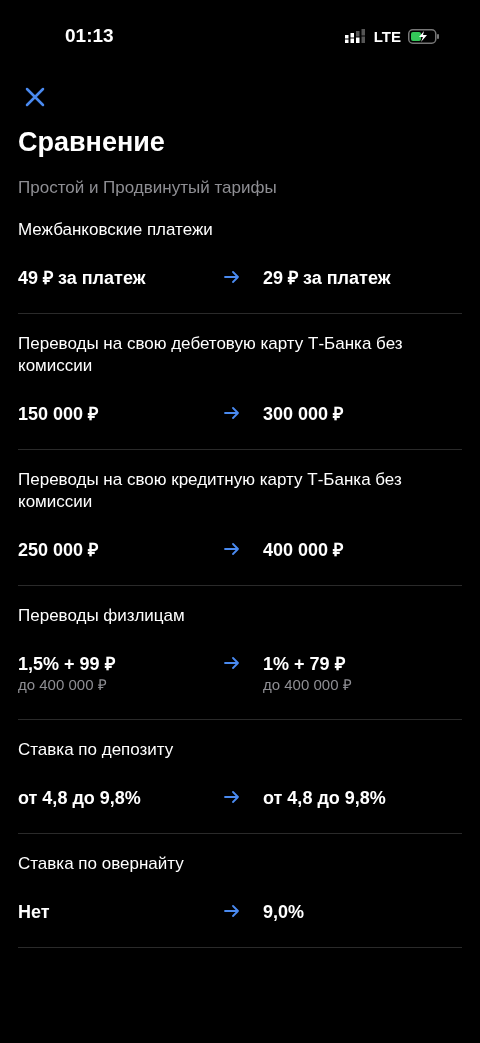  Describe the element at coordinates (89, 36) in the screenshot. I see `status-time: 01:13` at that location.